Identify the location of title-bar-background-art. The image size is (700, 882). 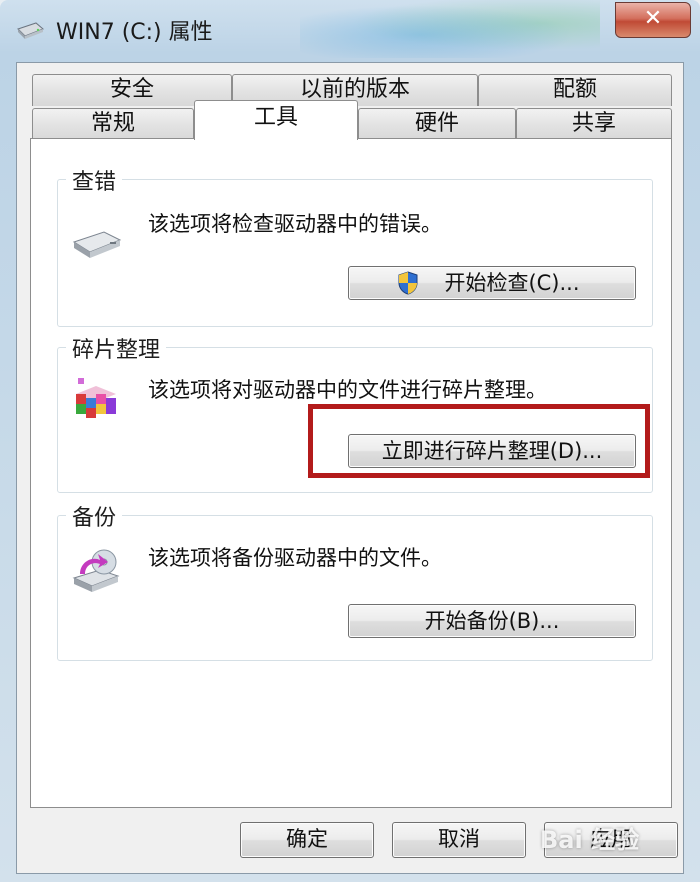
(450, 29).